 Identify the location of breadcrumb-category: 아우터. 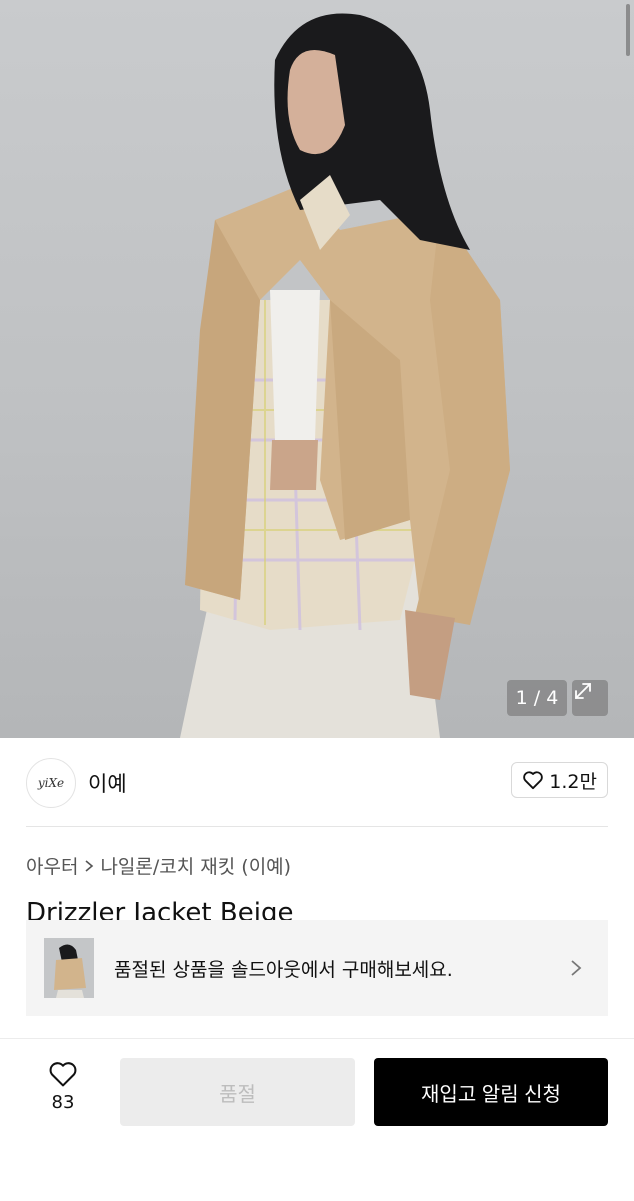
(52, 865).